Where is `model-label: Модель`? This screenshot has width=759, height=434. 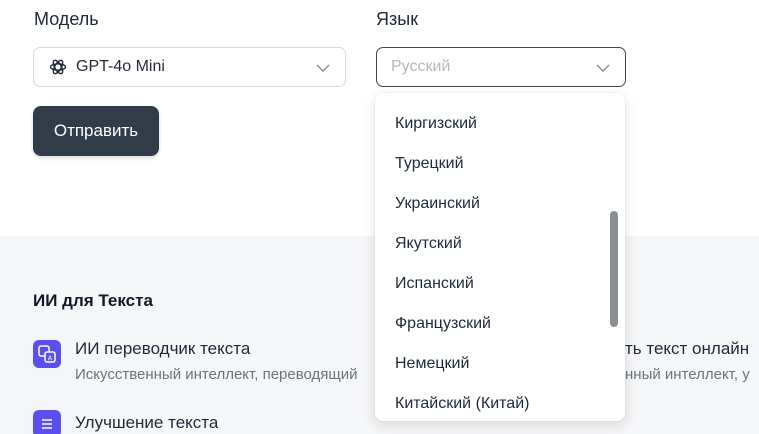
model-label: Модель is located at coordinates (66, 19).